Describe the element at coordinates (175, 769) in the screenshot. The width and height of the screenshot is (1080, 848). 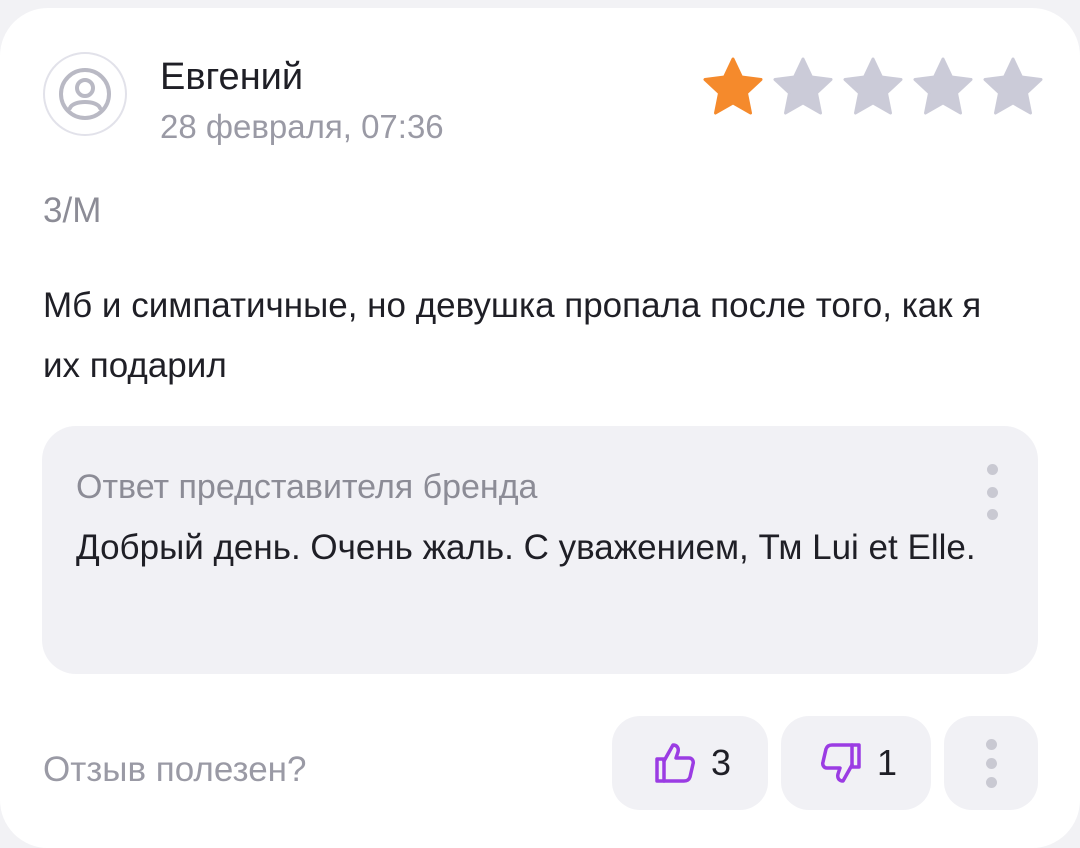
I see `helpful-question: Отзыв полезен?` at that location.